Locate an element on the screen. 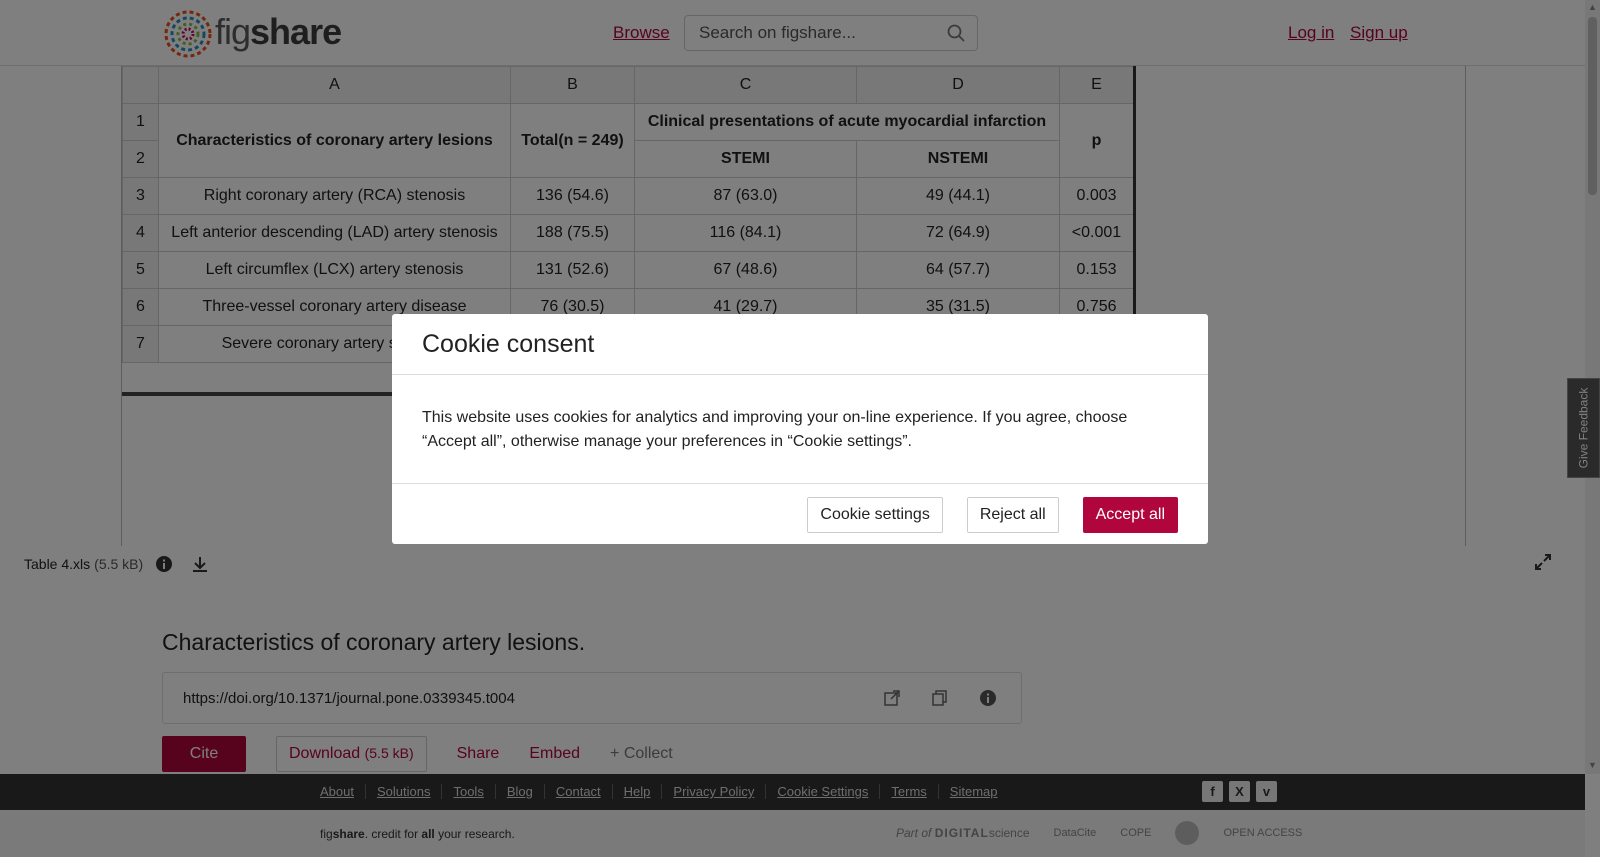 The width and height of the screenshot is (1600, 857). reject-all-button: Reject all is located at coordinates (1012, 515).